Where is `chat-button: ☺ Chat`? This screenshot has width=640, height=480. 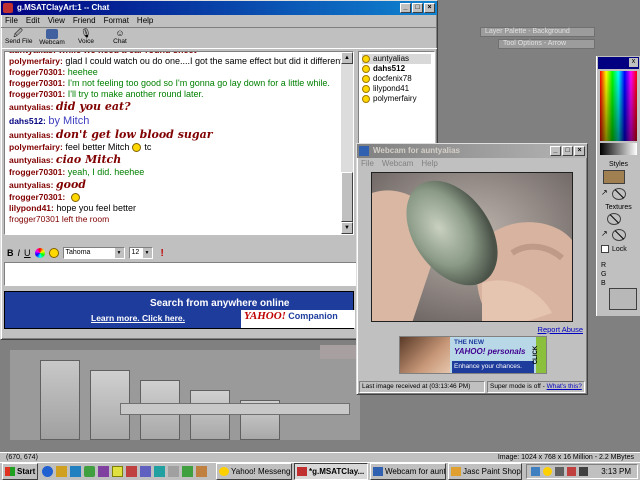 chat-button: ☺ Chat is located at coordinates (120, 38).